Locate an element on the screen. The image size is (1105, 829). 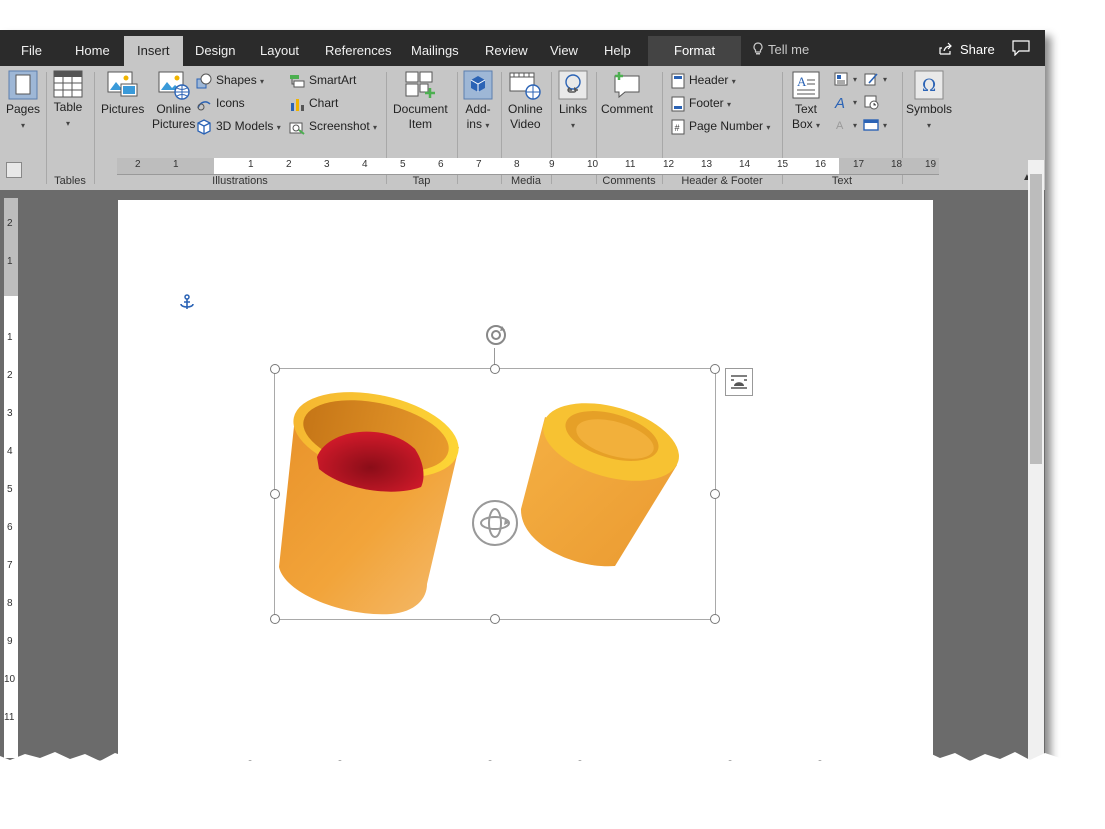
ruler-number: 6 is located at coordinates (441, 164).